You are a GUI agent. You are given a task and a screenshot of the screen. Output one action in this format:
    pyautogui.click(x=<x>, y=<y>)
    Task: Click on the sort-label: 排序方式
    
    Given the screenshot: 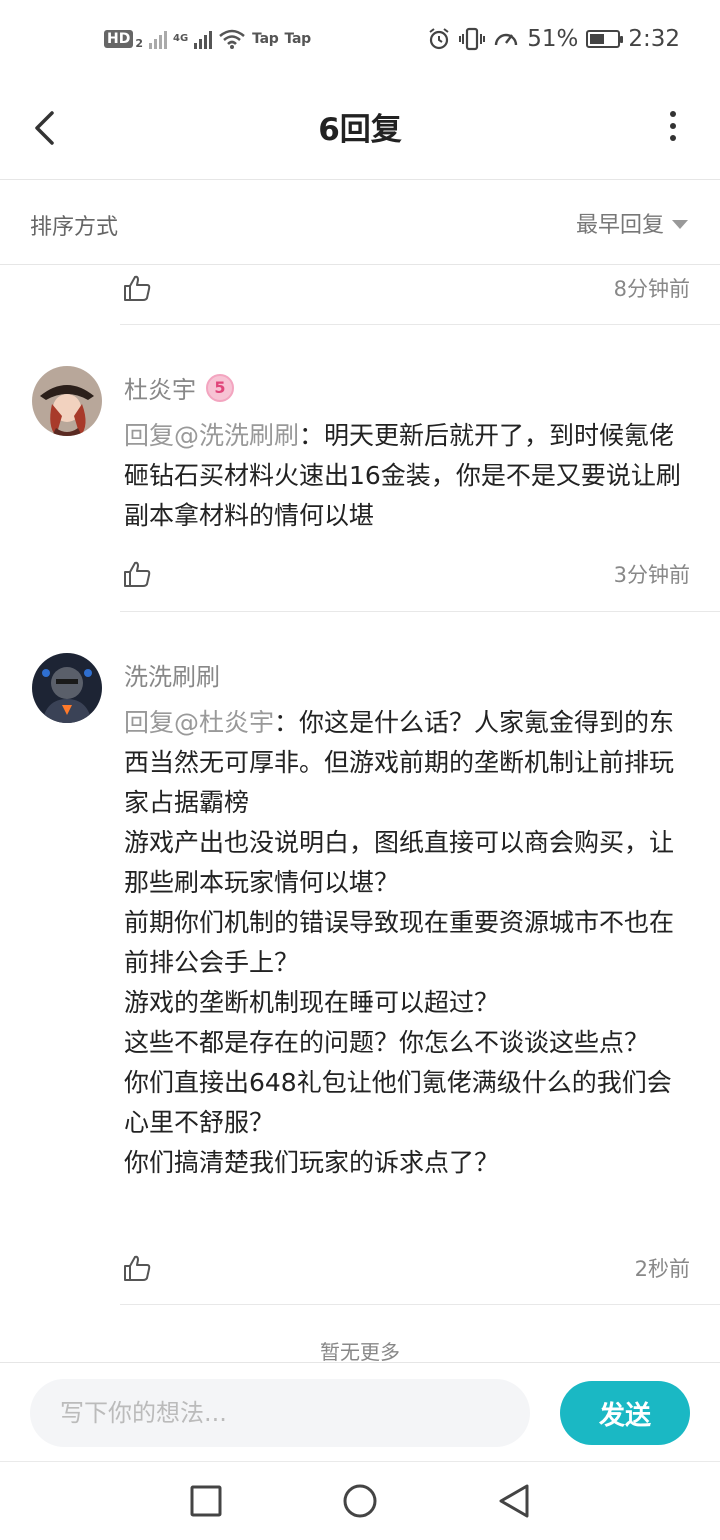 What is the action you would take?
    pyautogui.click(x=74, y=227)
    